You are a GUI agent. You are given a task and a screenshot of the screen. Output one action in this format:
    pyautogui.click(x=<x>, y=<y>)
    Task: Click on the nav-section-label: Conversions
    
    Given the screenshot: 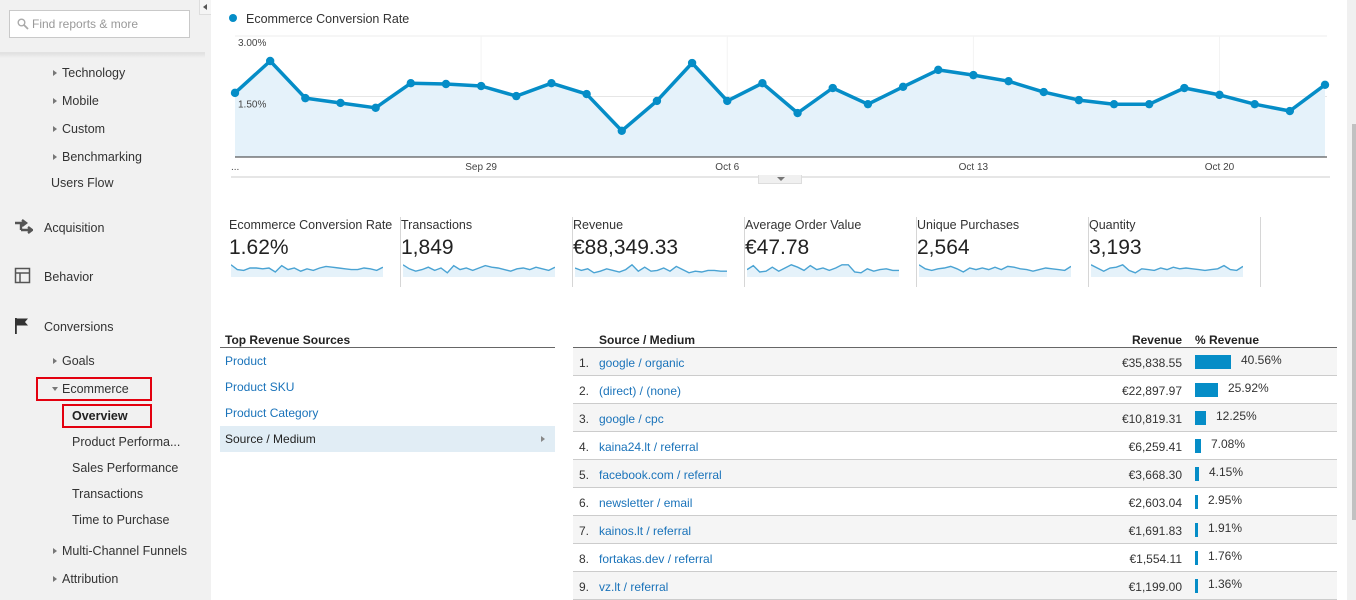 What is the action you would take?
    pyautogui.click(x=79, y=327)
    